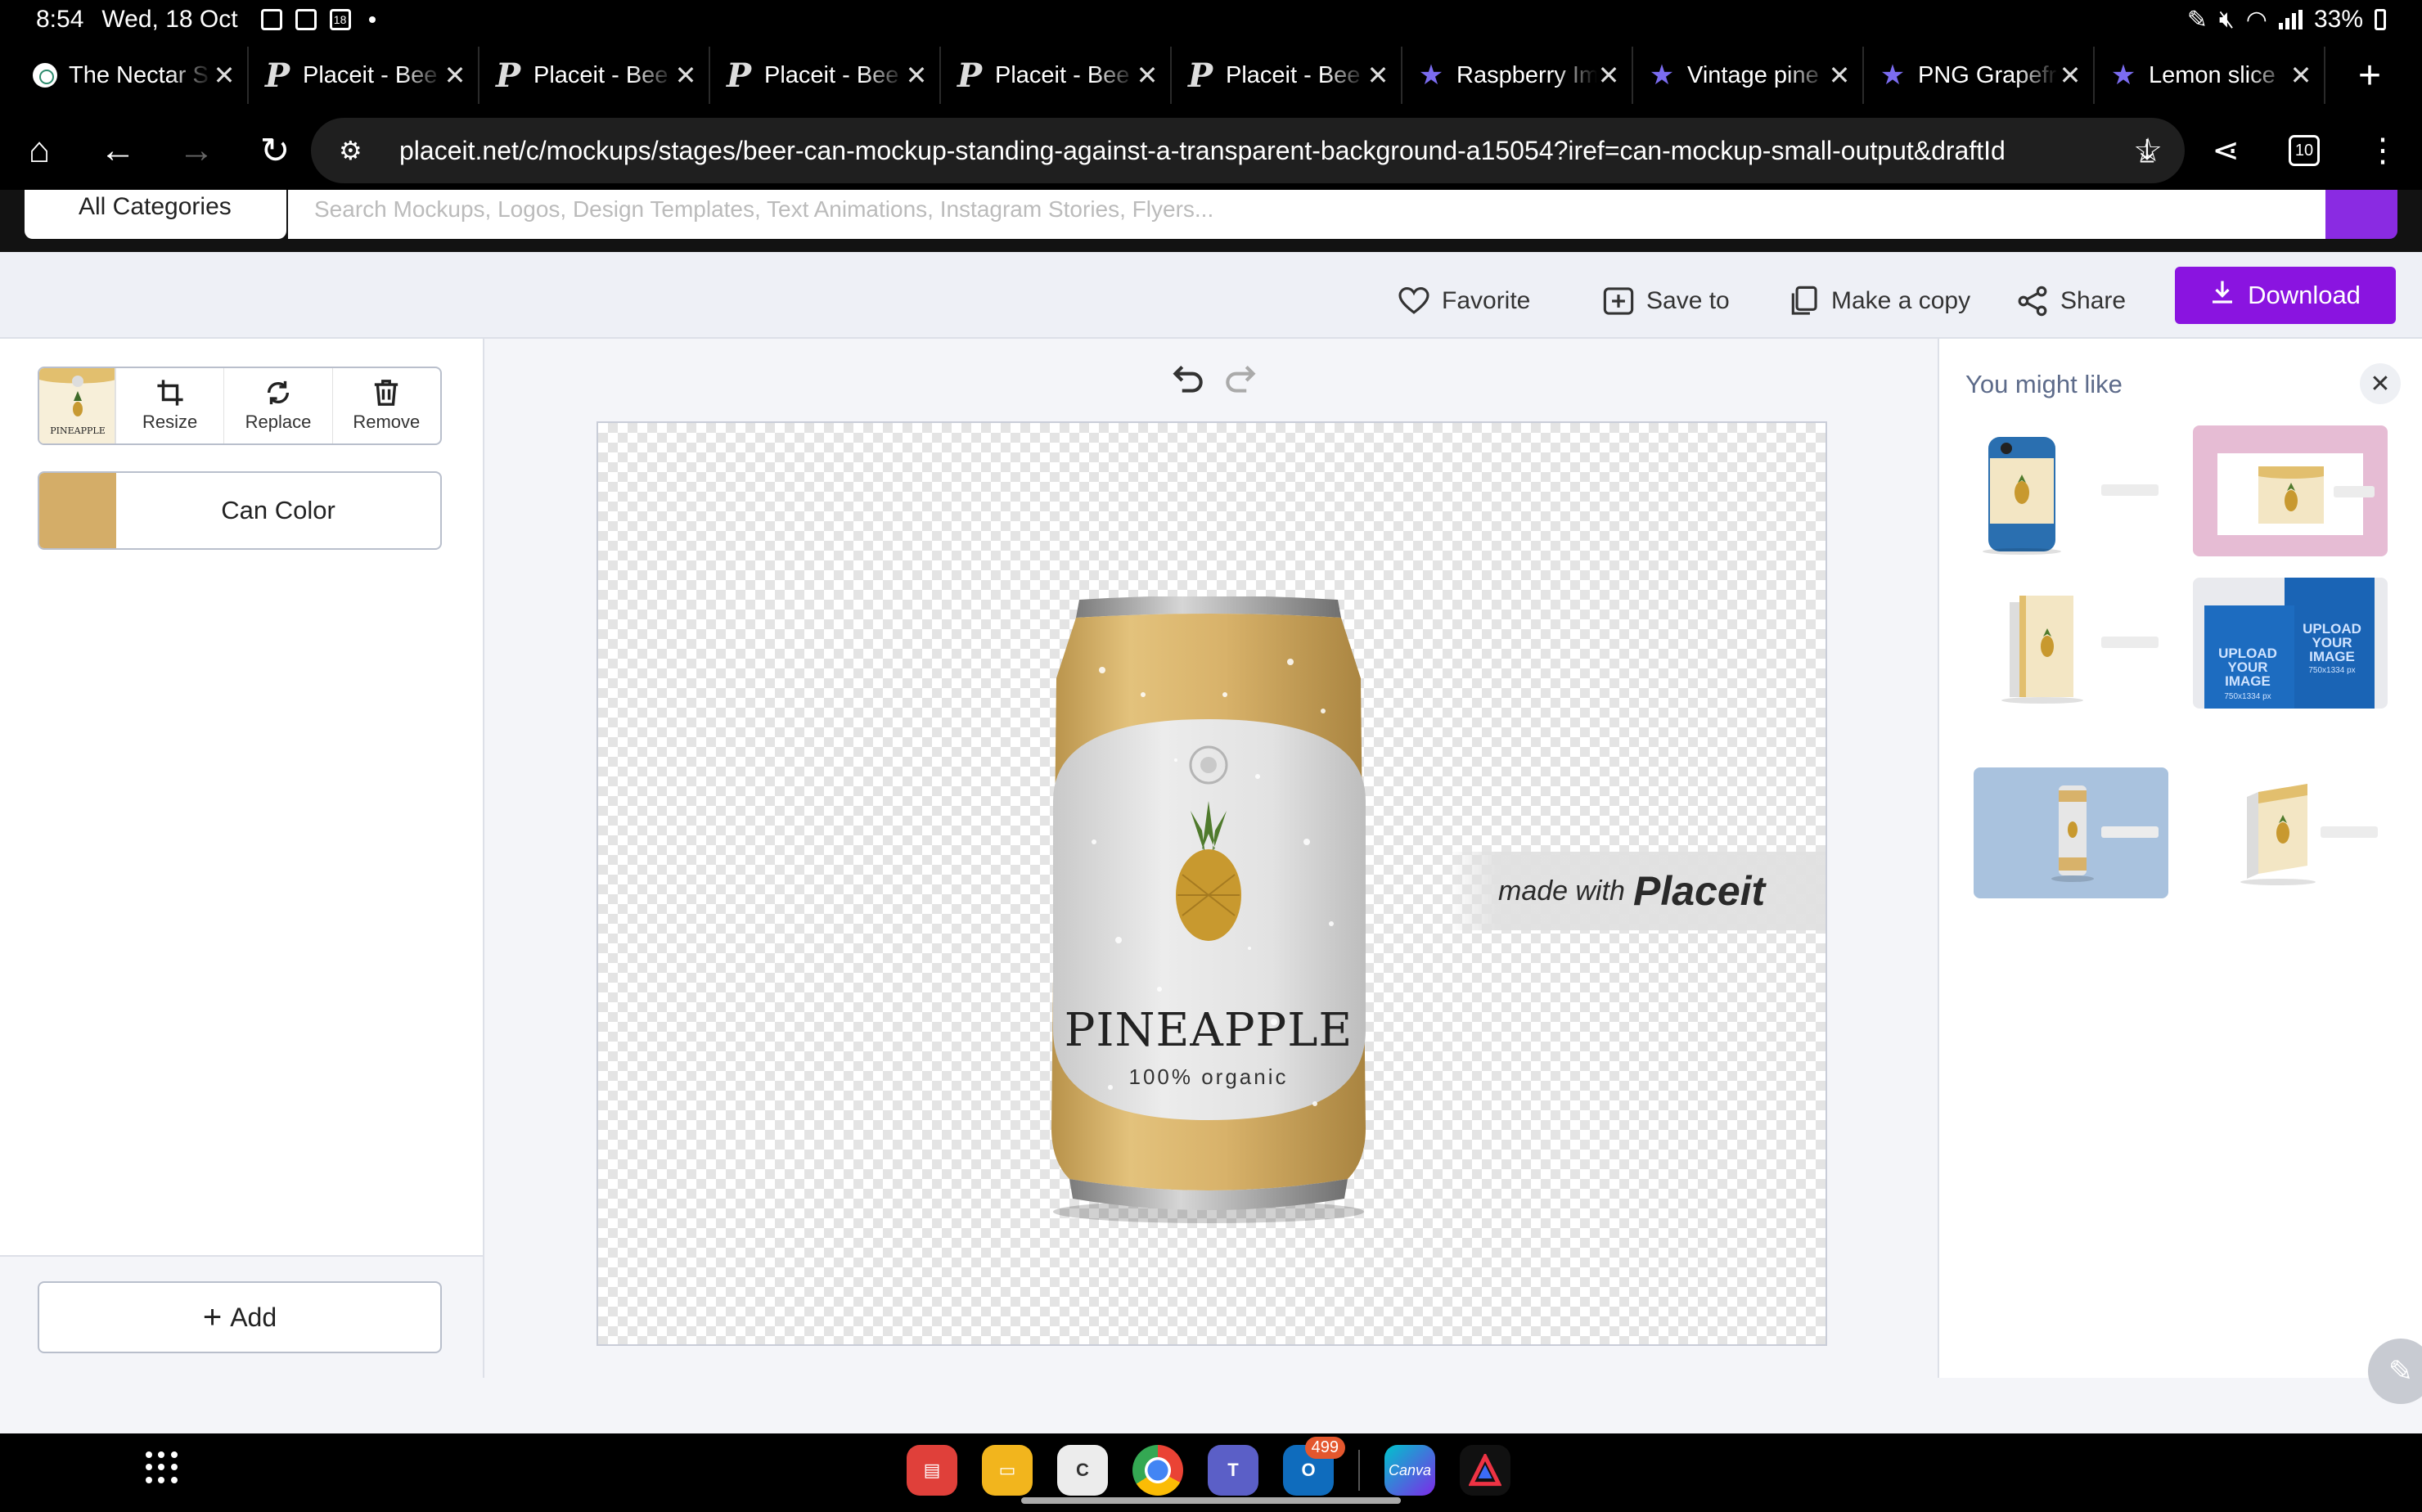 The height and width of the screenshot is (1512, 2422). What do you see at coordinates (355, 151) in the screenshot?
I see `site-settings-icon: ⚙` at bounding box center [355, 151].